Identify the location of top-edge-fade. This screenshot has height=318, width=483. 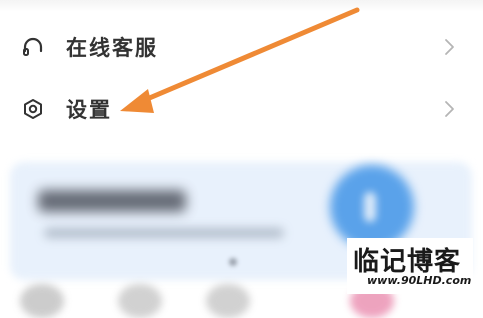
(241, 6).